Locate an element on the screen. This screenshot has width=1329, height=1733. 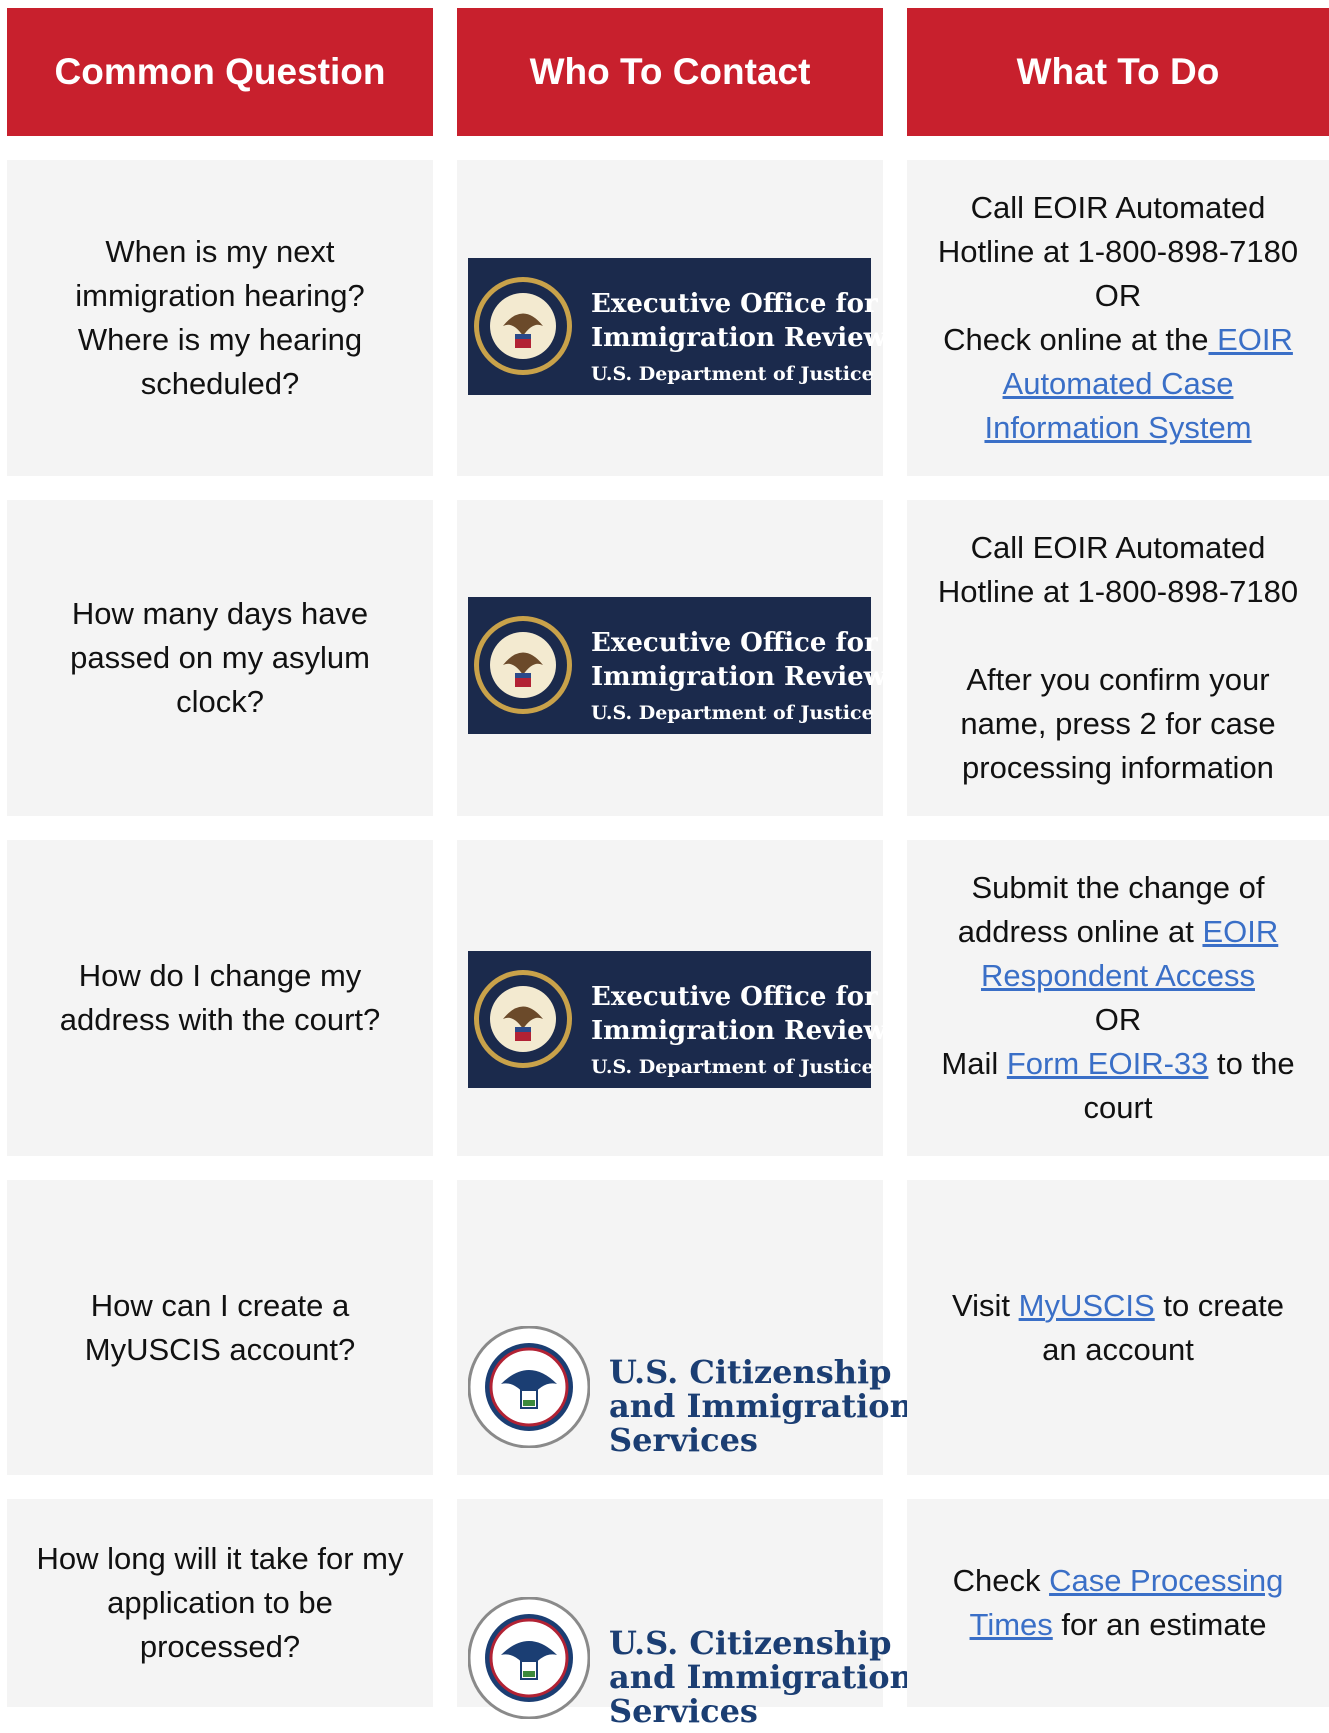
action-text: After you confirm your is located at coordinates (1118, 679).